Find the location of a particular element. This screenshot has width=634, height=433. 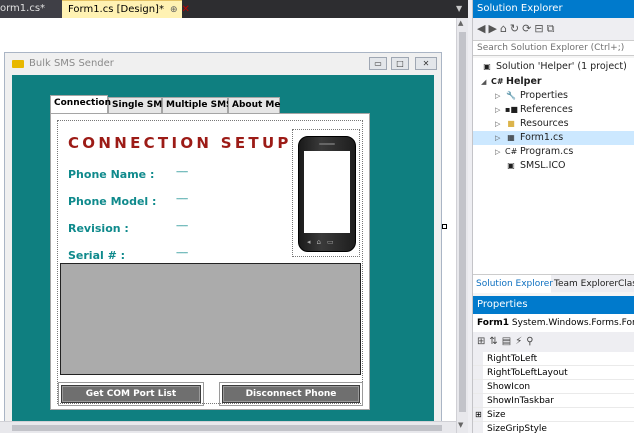

icon-file-icon: ▣ is located at coordinates (511, 165).